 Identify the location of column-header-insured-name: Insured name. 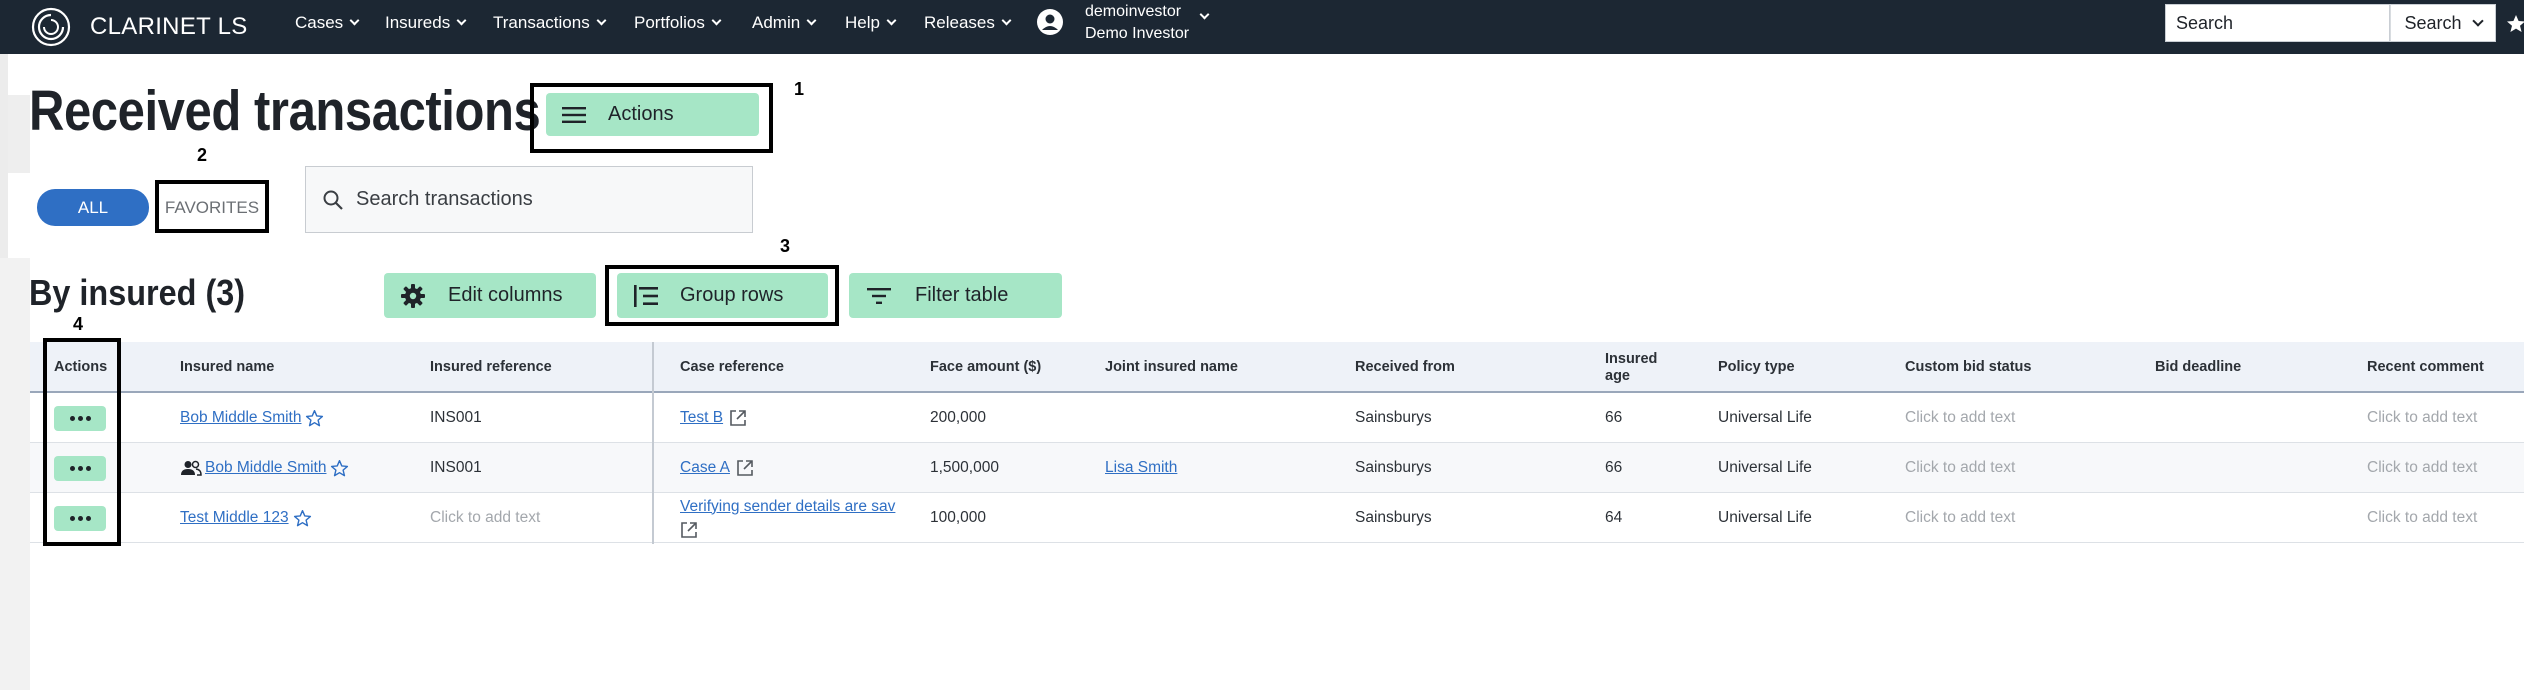
(227, 367).